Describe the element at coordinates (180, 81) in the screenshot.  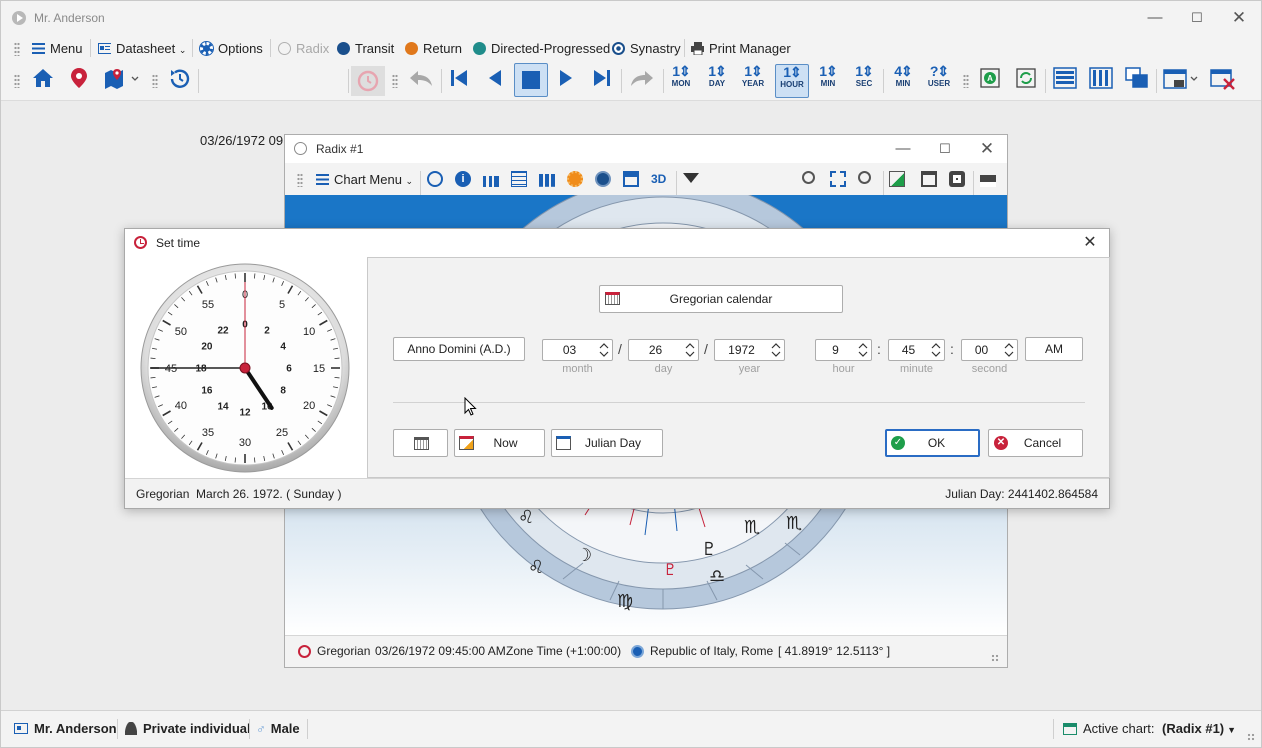
I see `history-button` at that location.